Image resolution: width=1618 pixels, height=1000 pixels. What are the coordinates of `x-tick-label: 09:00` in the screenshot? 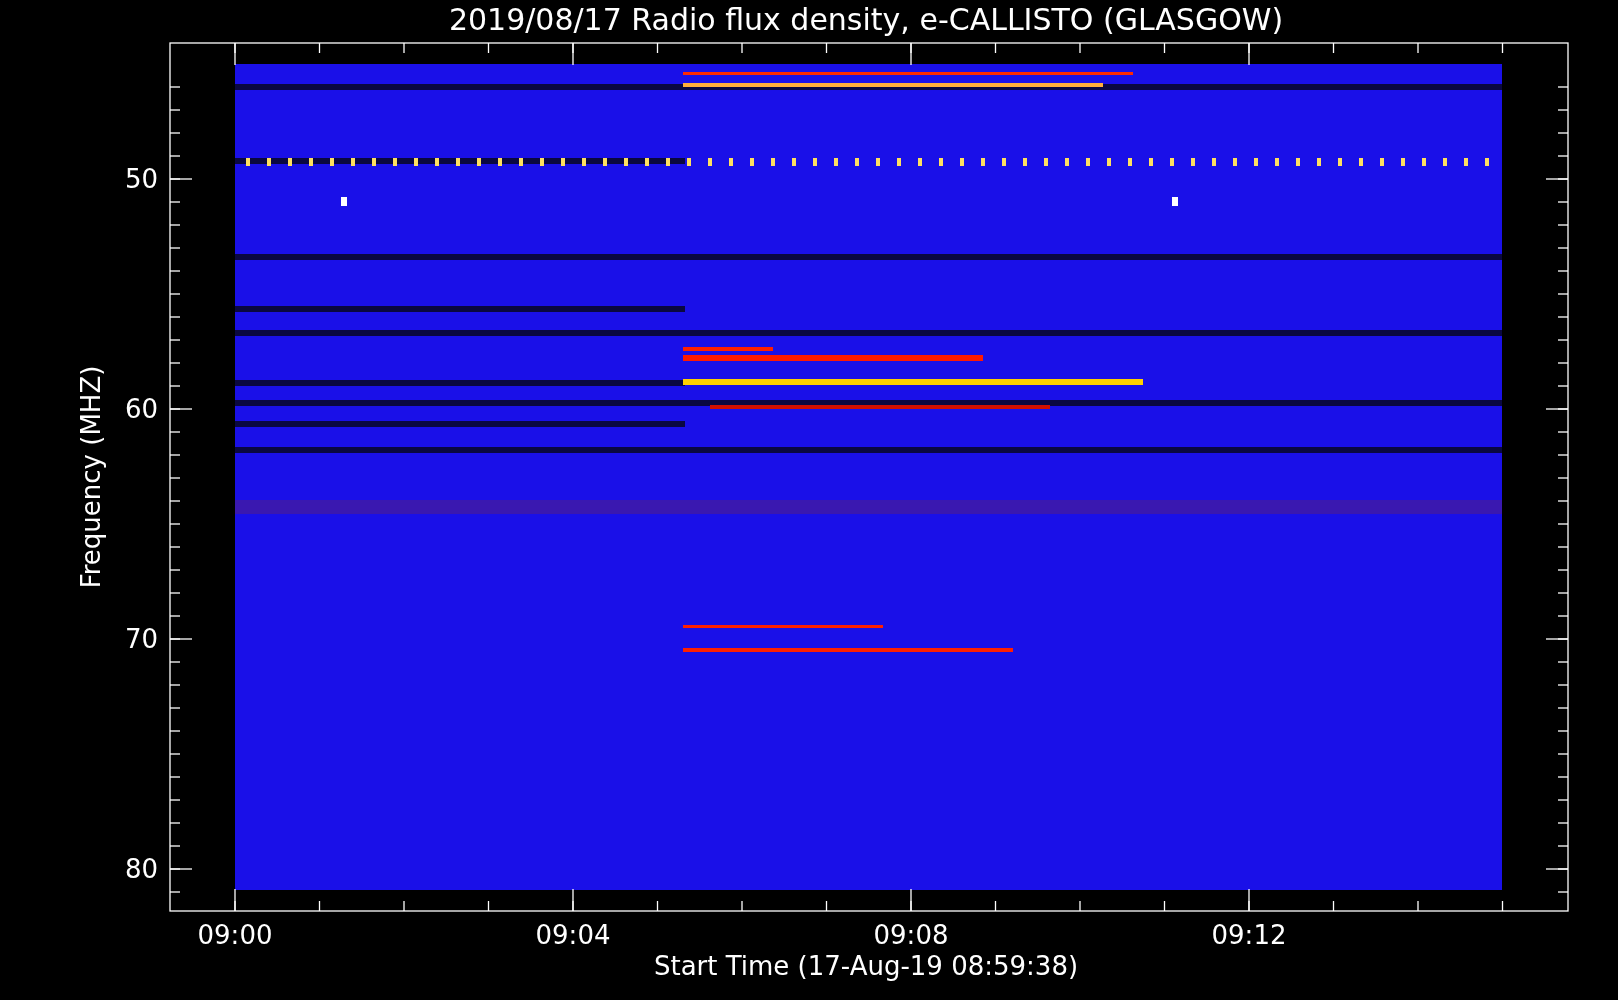 It's located at (235, 935).